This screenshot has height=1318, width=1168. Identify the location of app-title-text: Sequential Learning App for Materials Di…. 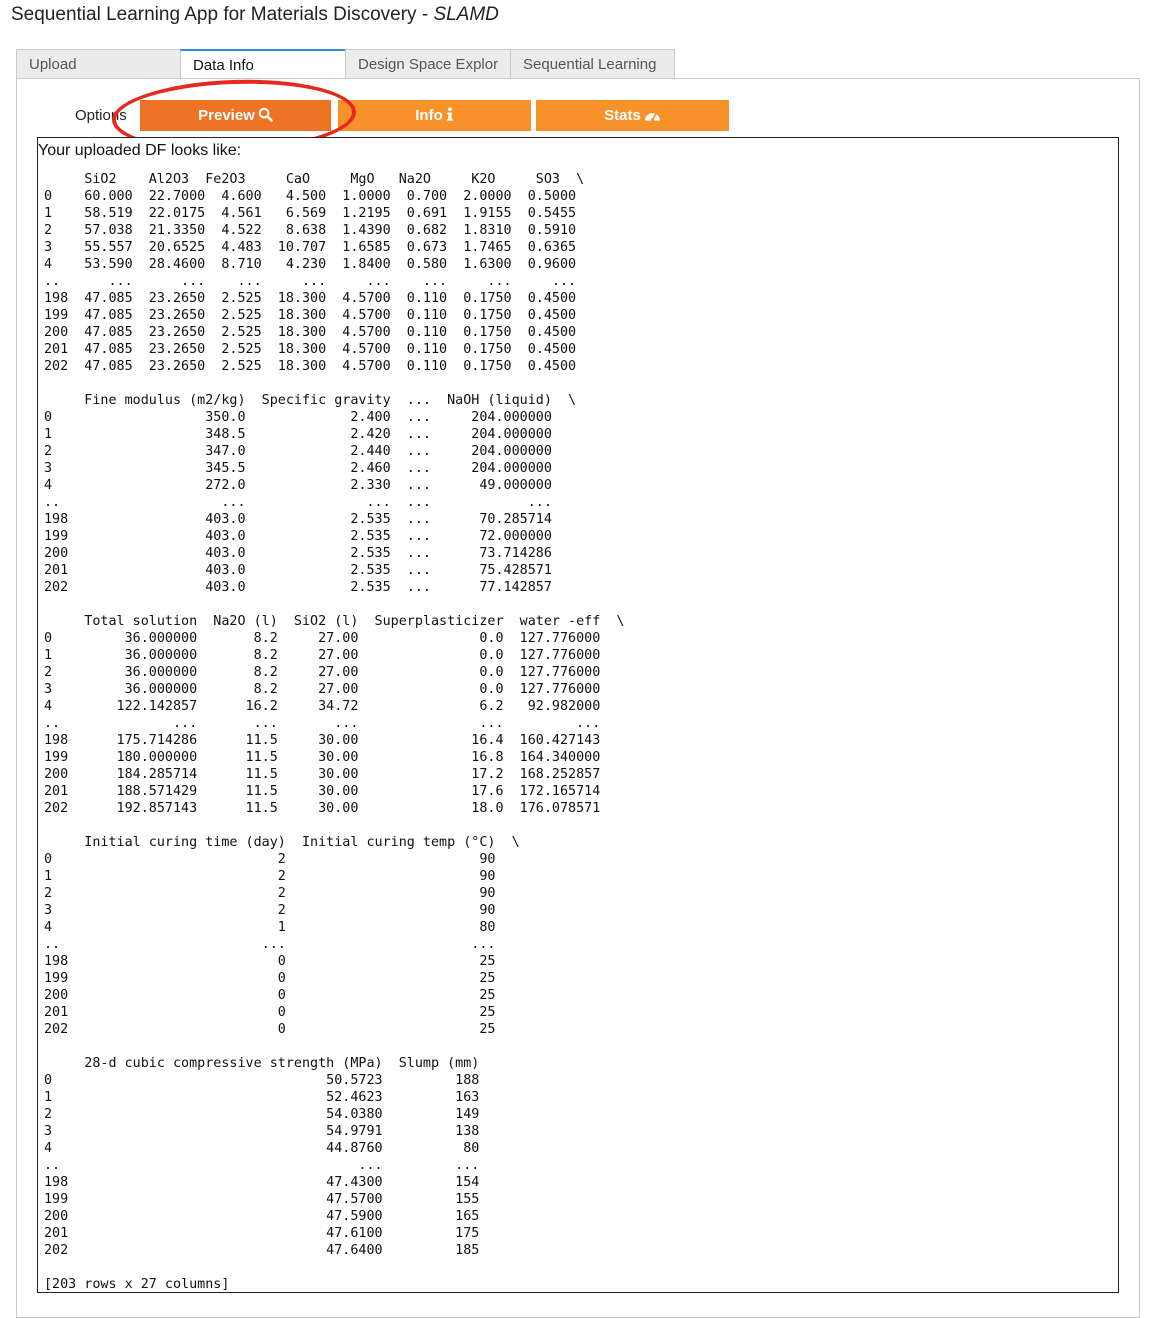
(222, 14).